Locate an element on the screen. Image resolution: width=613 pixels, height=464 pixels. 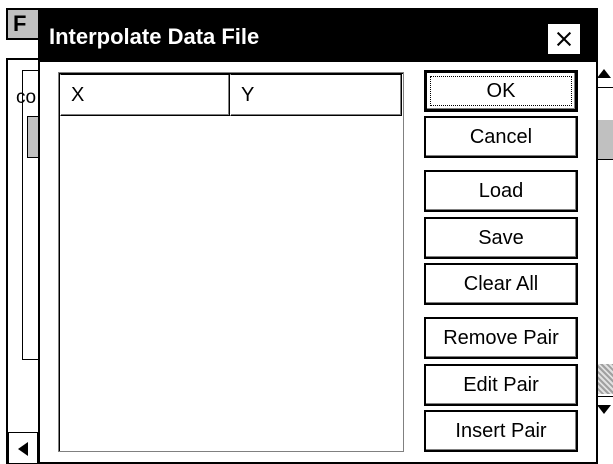
column-header-x: X is located at coordinates (145, 95).